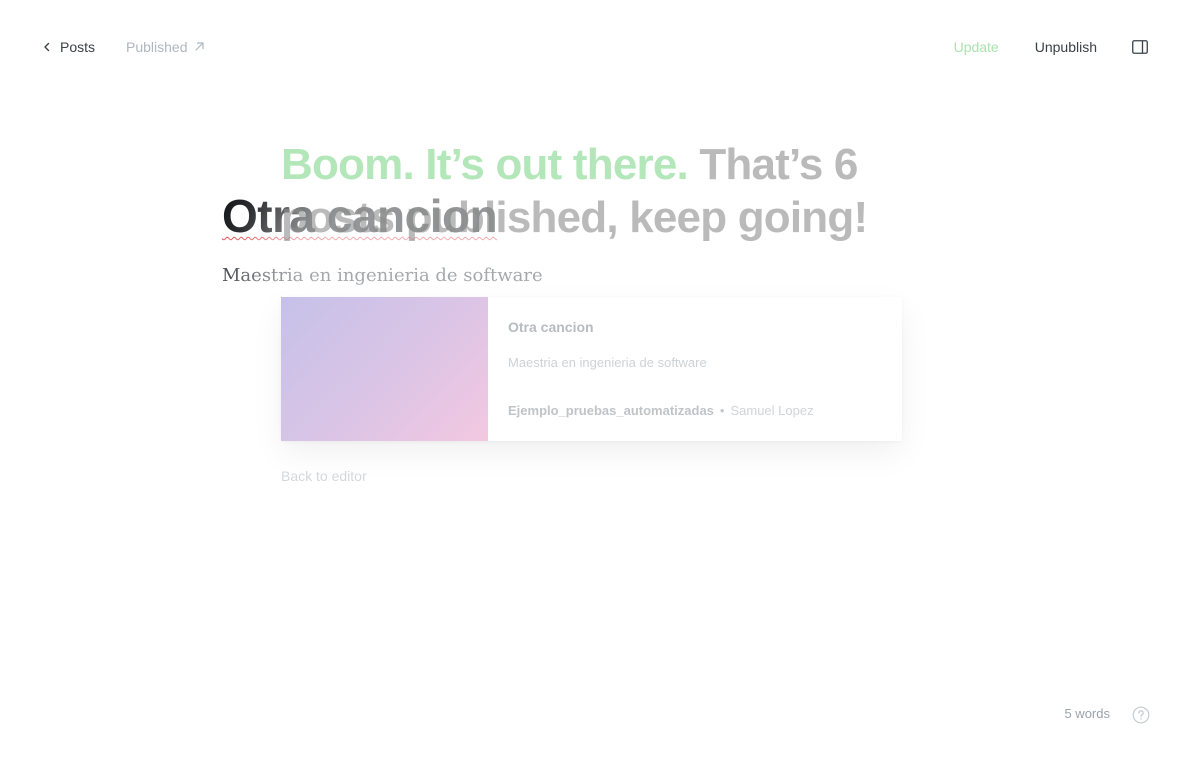 Image resolution: width=1184 pixels, height=762 pixels. What do you see at coordinates (1066, 47) in the screenshot?
I see `unpublish-button: Unpublish` at bounding box center [1066, 47].